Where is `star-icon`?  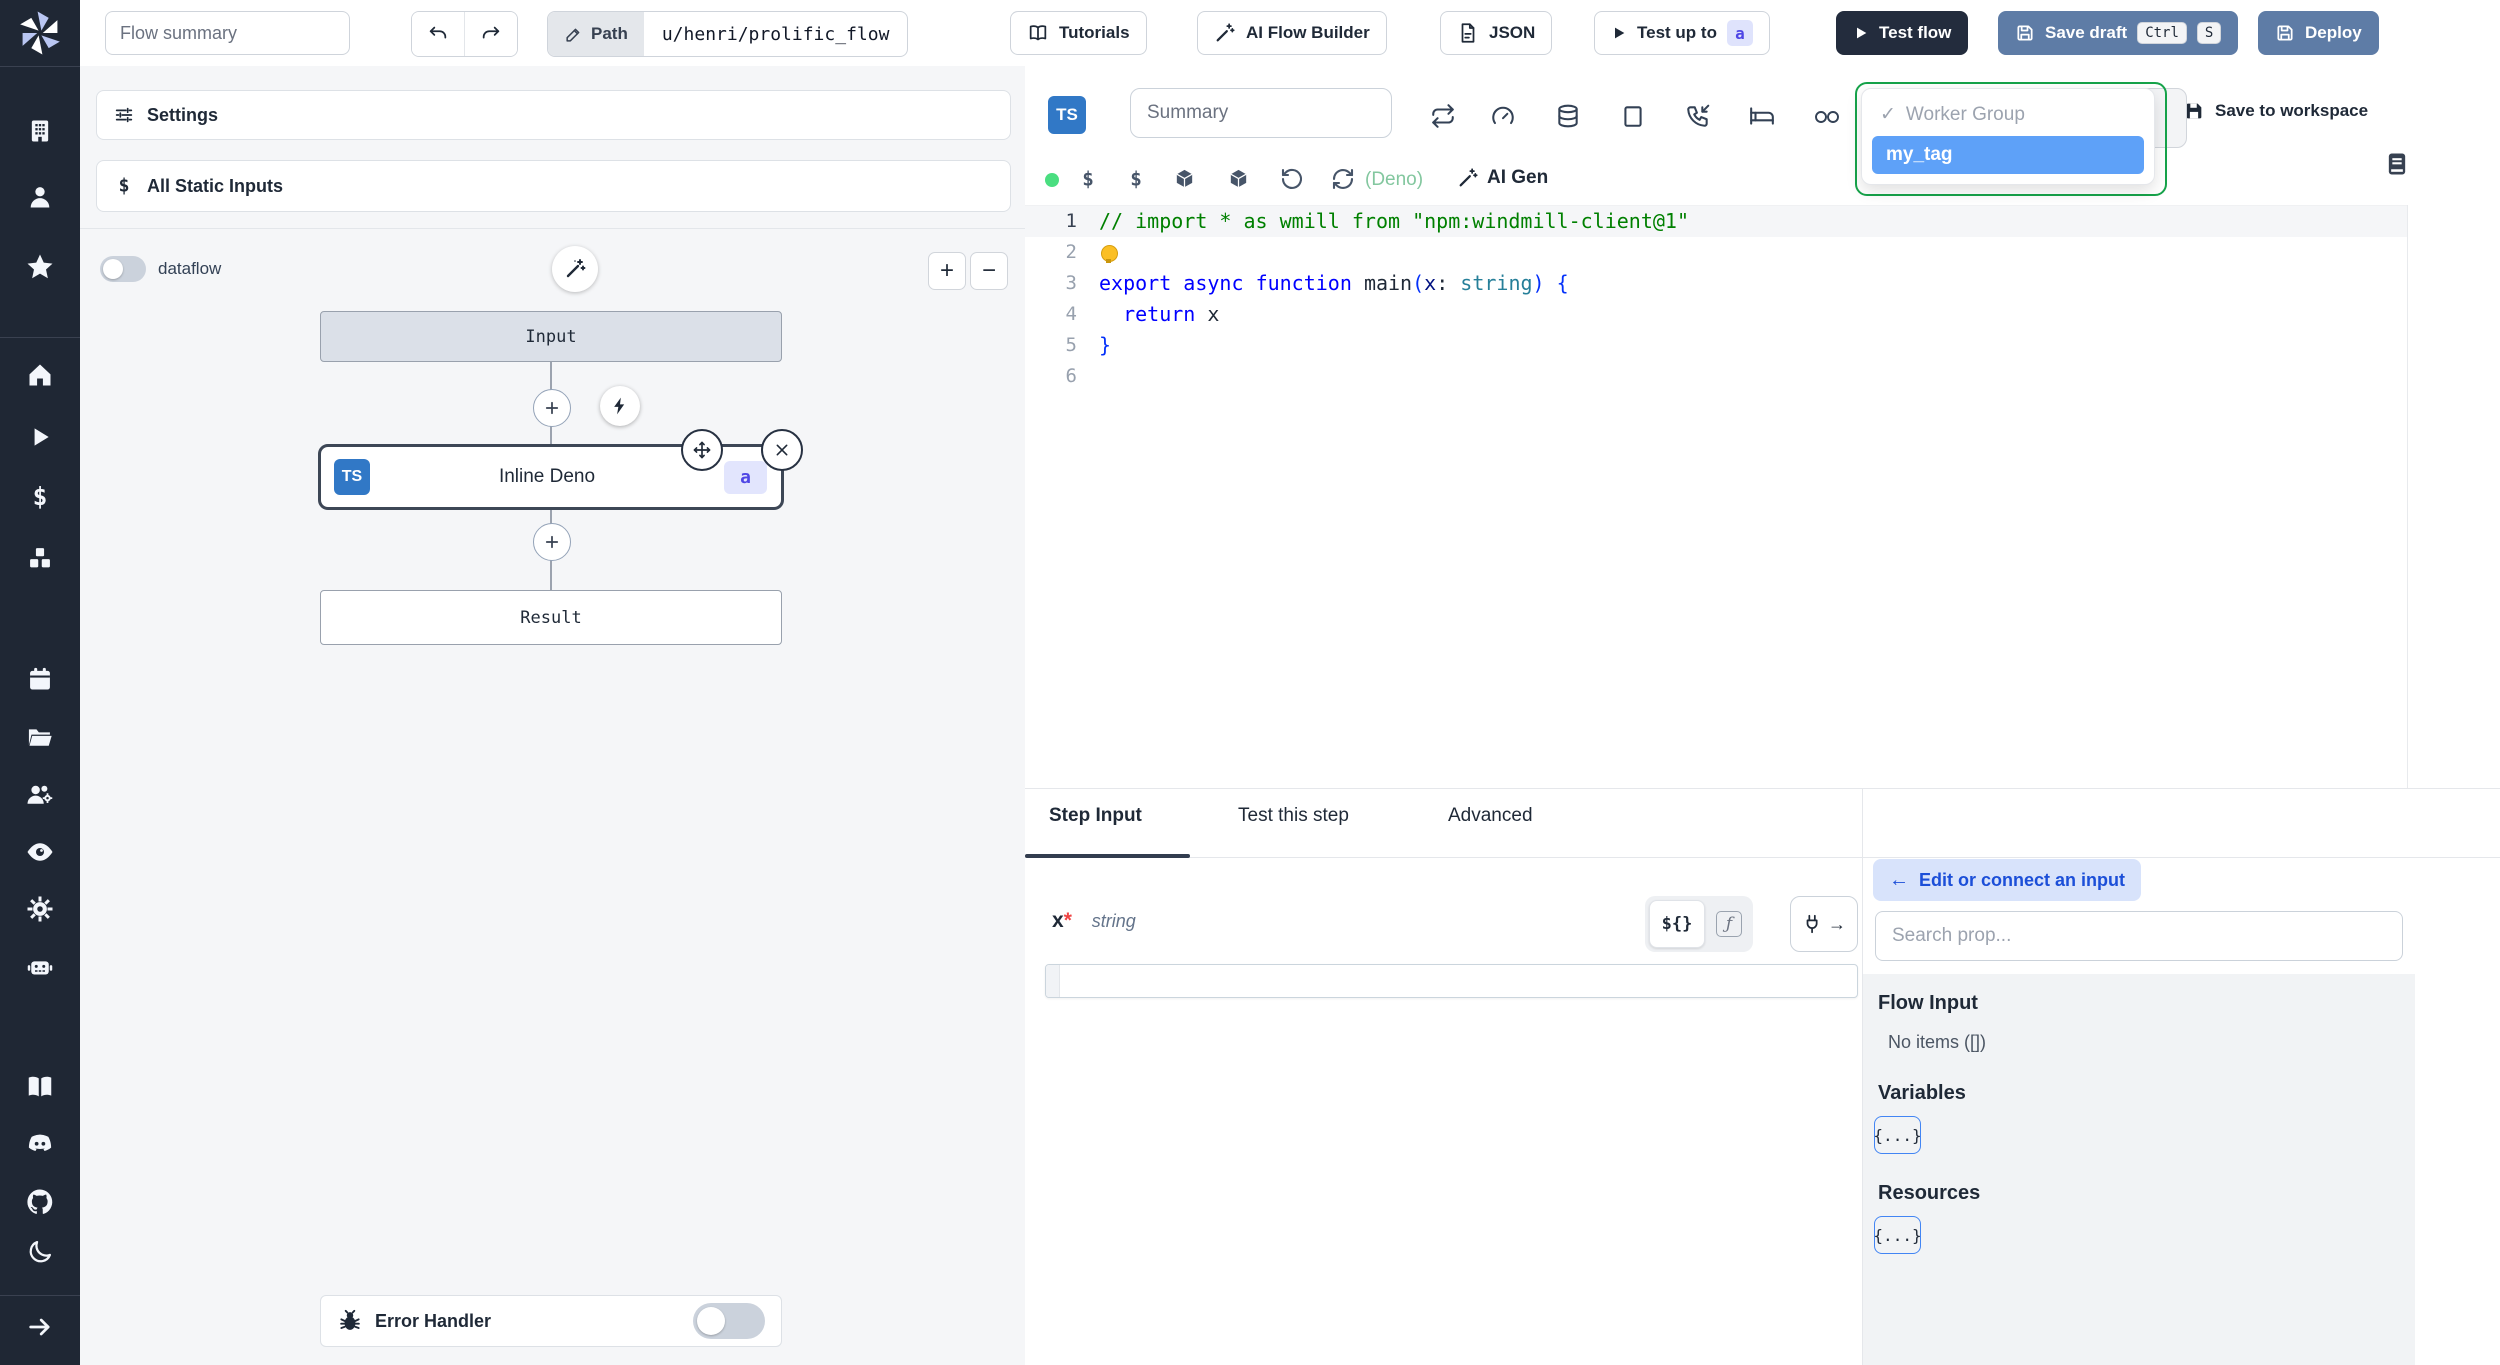
star-icon is located at coordinates (40, 267).